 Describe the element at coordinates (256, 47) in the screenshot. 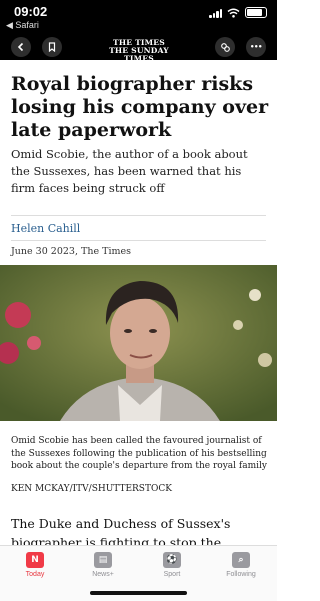

I see `more-button: •••` at that location.